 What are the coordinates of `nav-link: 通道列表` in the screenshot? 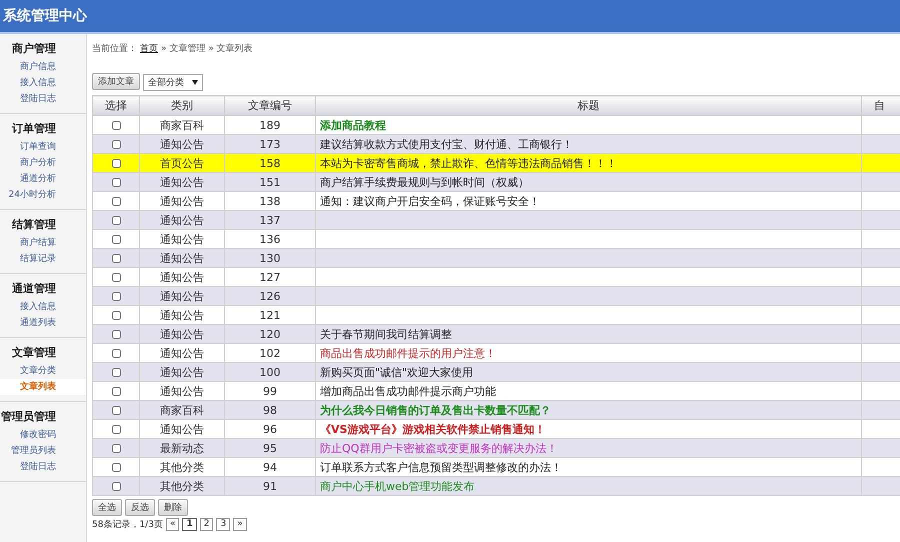 It's located at (43, 323).